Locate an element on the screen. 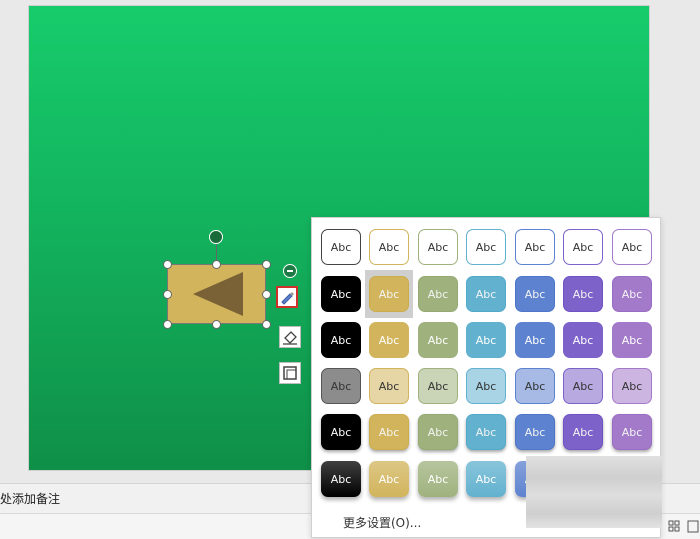  shape-outline-button is located at coordinates (290, 373).